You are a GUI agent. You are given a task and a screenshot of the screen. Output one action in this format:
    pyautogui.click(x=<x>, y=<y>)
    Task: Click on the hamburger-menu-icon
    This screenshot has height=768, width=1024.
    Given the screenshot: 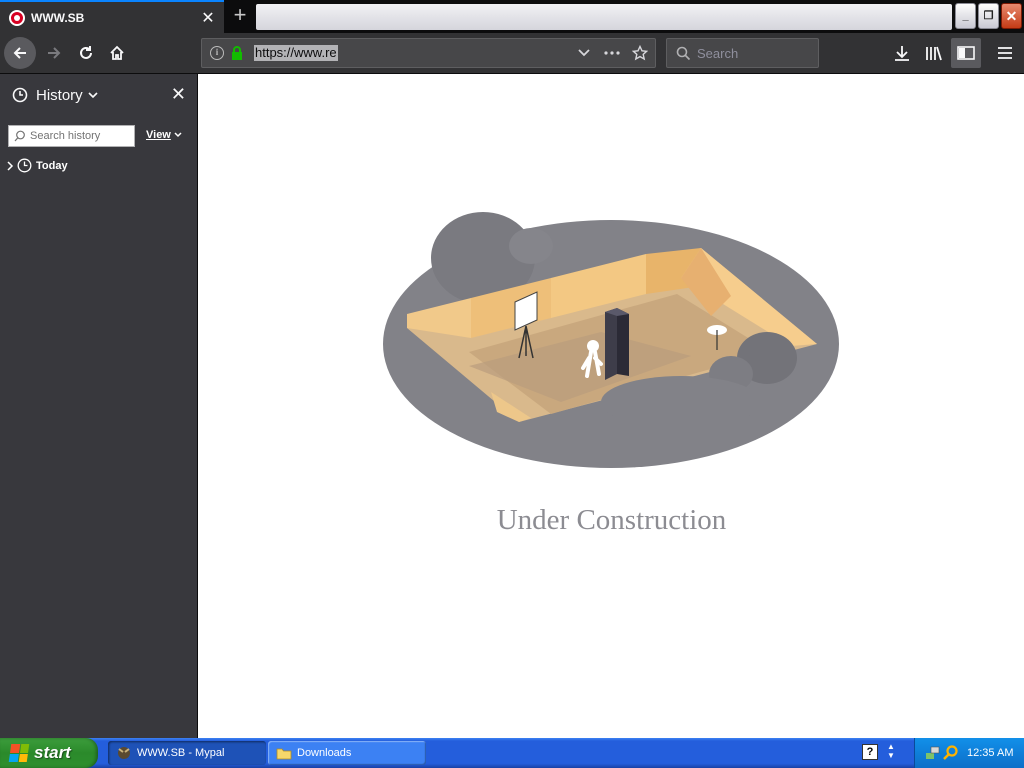 What is the action you would take?
    pyautogui.click(x=1005, y=53)
    